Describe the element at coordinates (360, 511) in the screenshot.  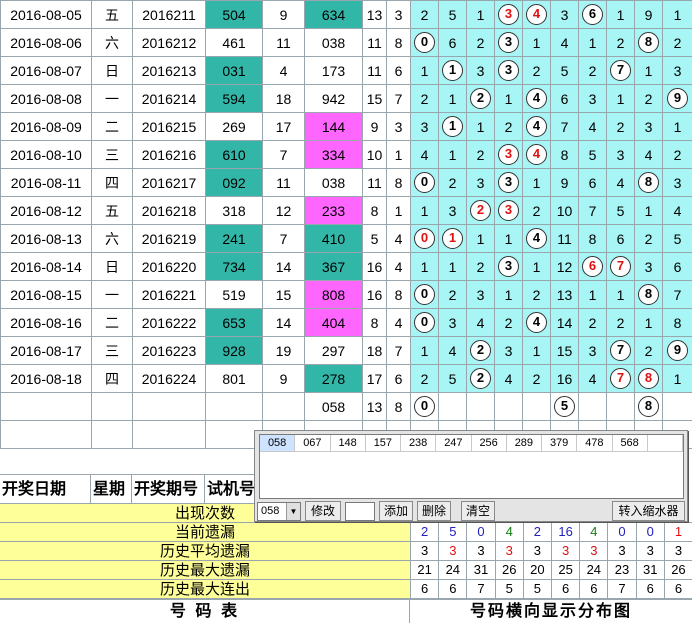
I see `number-input` at that location.